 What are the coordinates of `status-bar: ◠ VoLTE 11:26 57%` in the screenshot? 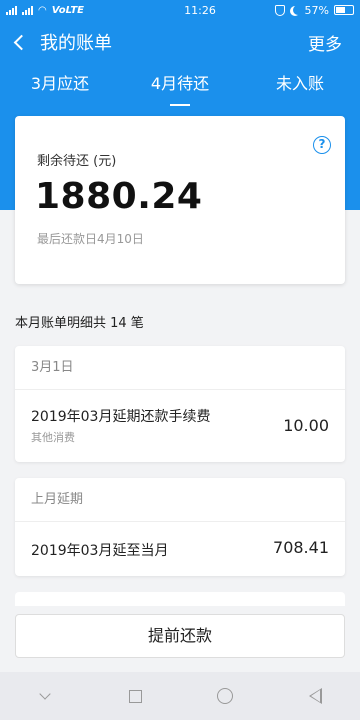 It's located at (180, 10).